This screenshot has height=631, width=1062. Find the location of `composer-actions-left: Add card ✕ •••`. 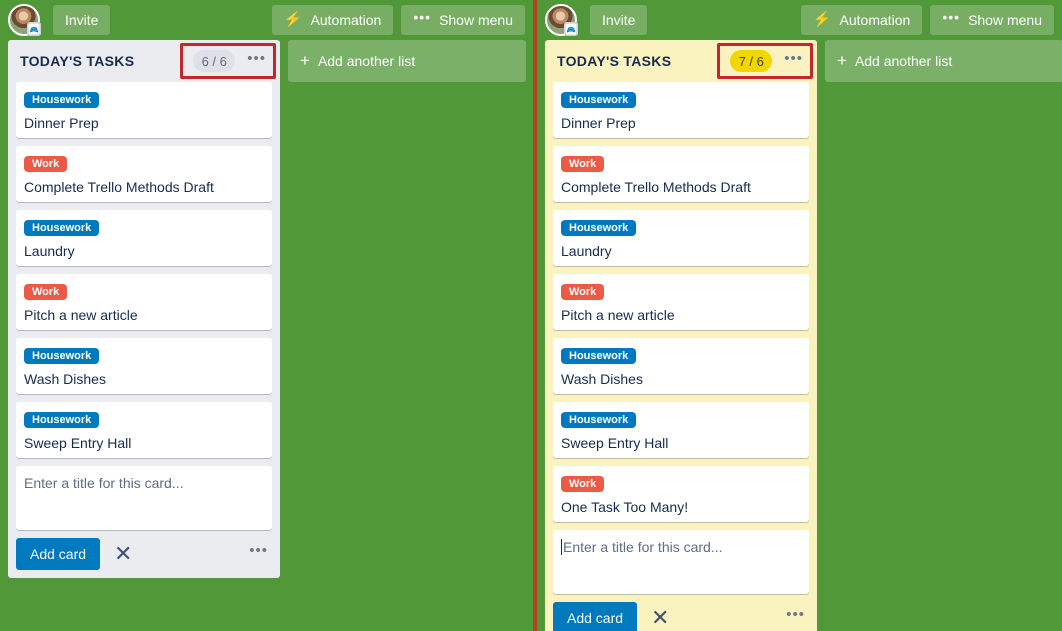

composer-actions-left: Add card ✕ ••• is located at coordinates (144, 554).